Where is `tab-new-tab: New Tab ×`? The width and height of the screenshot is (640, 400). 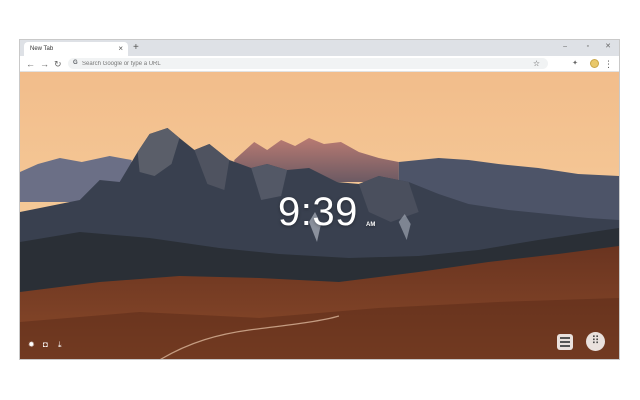
tab-new-tab: New Tab × is located at coordinates (76, 49).